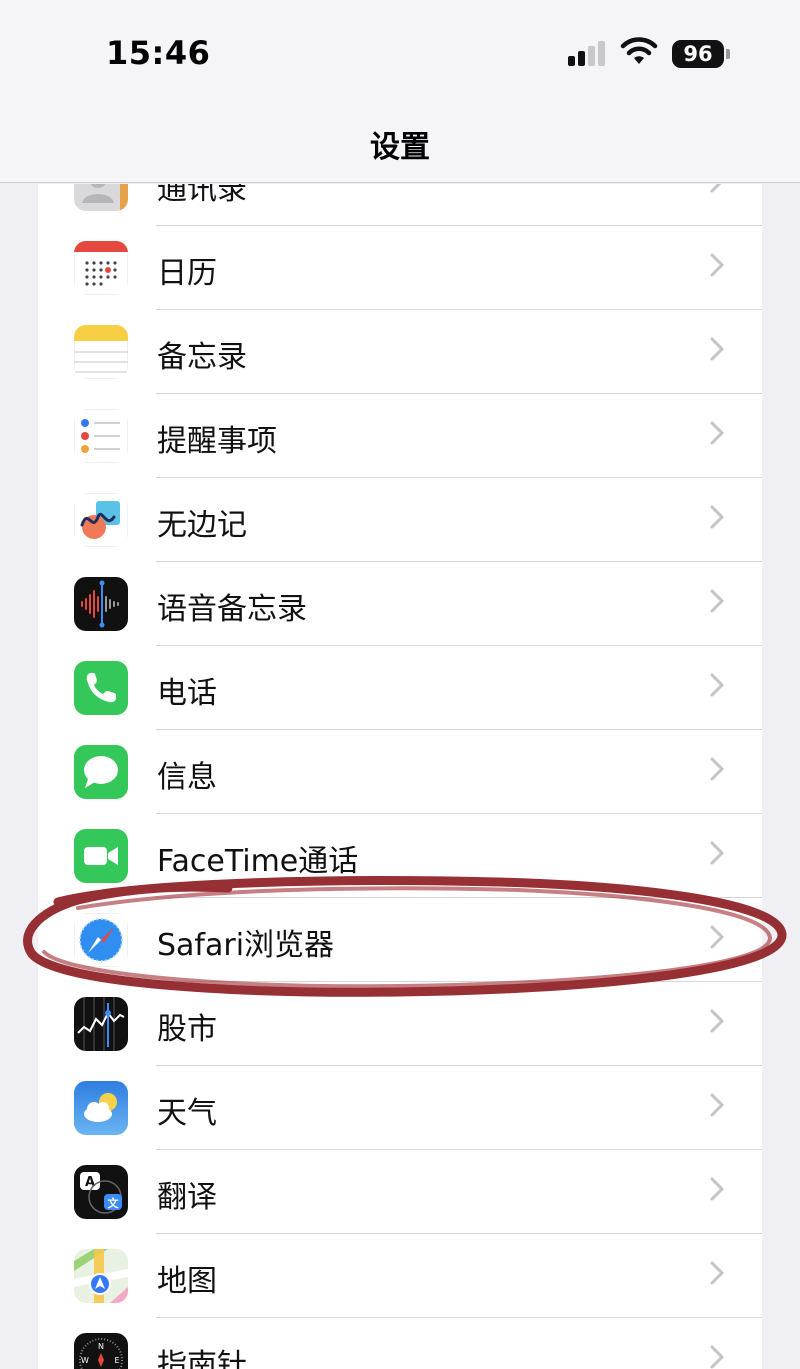 Image resolution: width=800 pixels, height=1369 pixels. Describe the element at coordinates (258, 861) in the screenshot. I see `settings-row-label: FaceTime通话` at that location.